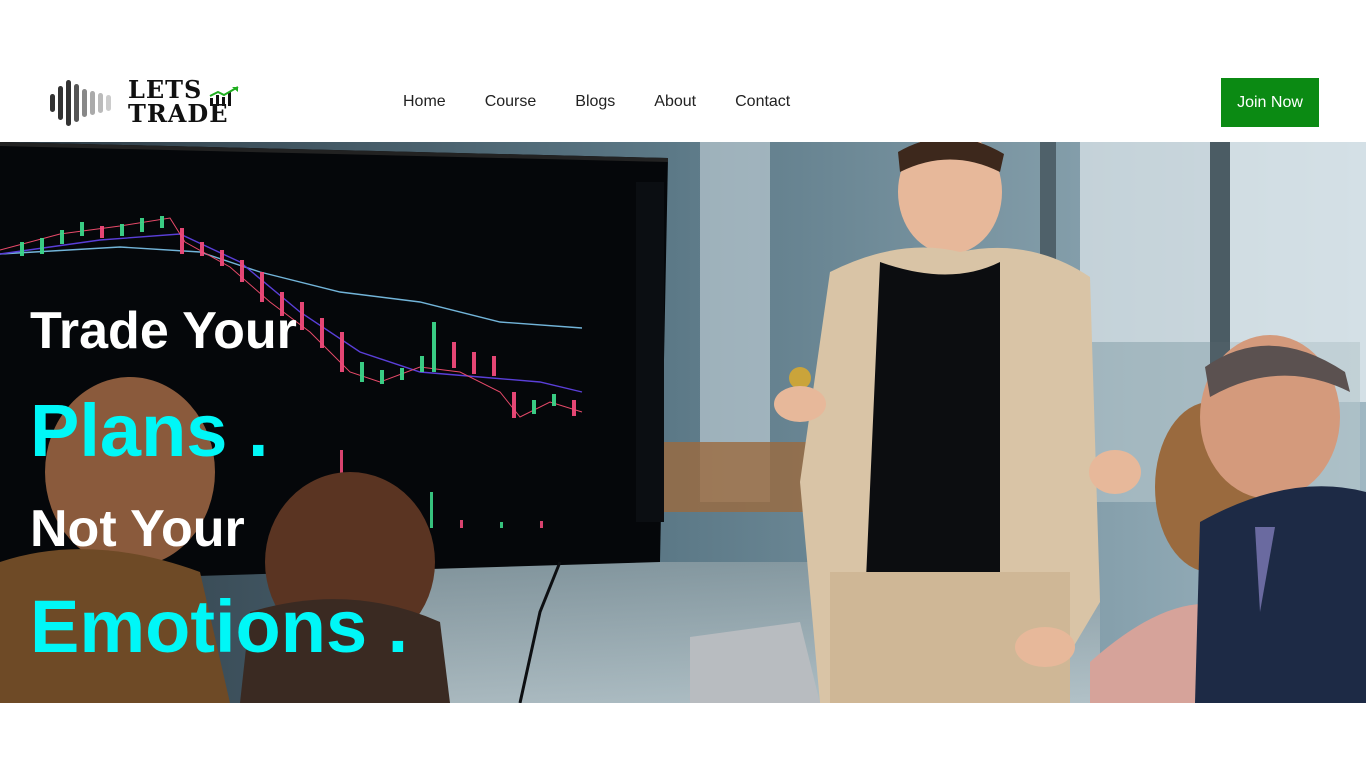 Image resolution: width=1366 pixels, height=768 pixels. Describe the element at coordinates (762, 102) in the screenshot. I see `nav-contact: Contact` at that location.